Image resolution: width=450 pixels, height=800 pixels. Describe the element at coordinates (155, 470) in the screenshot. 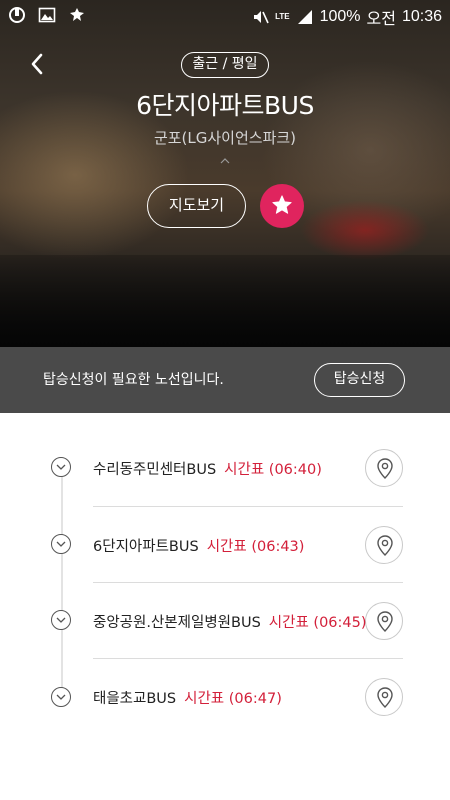

I see `stop-name: 수리동주민센터BUS` at that location.